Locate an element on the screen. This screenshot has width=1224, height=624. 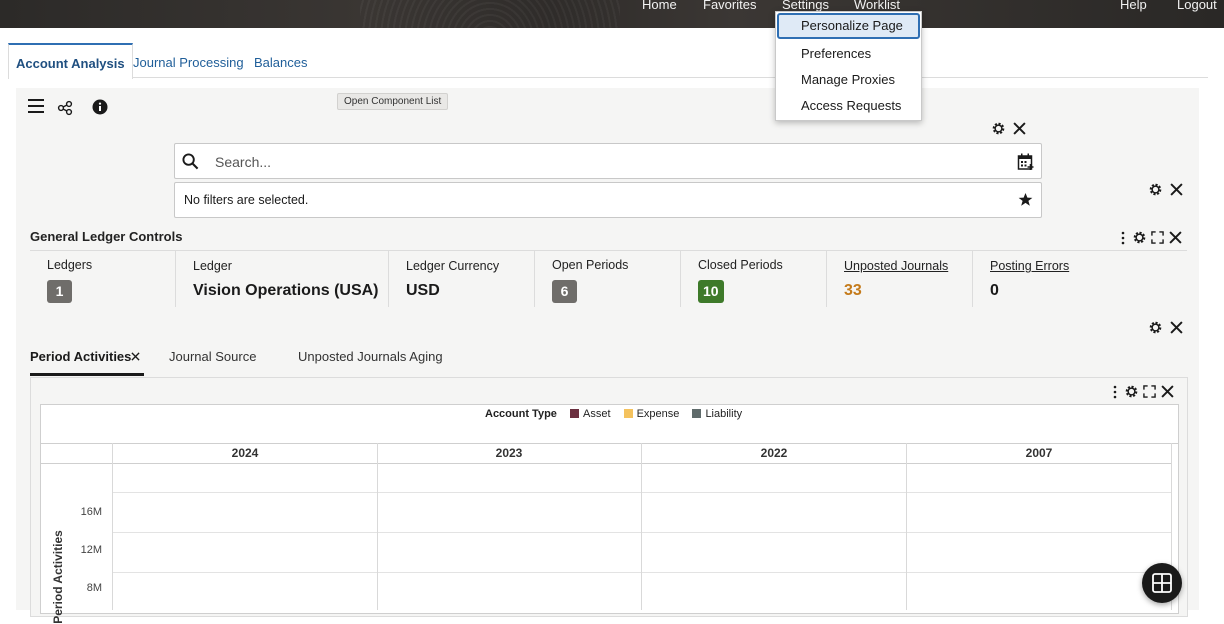
ledger-label: Ledger is located at coordinates (212, 266).